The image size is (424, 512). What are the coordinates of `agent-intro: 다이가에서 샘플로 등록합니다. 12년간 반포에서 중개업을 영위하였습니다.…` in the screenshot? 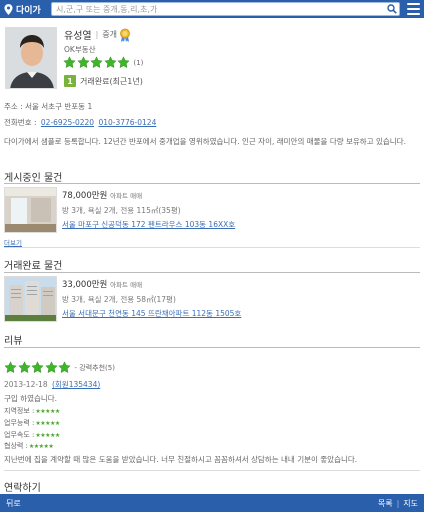 It's located at (205, 141).